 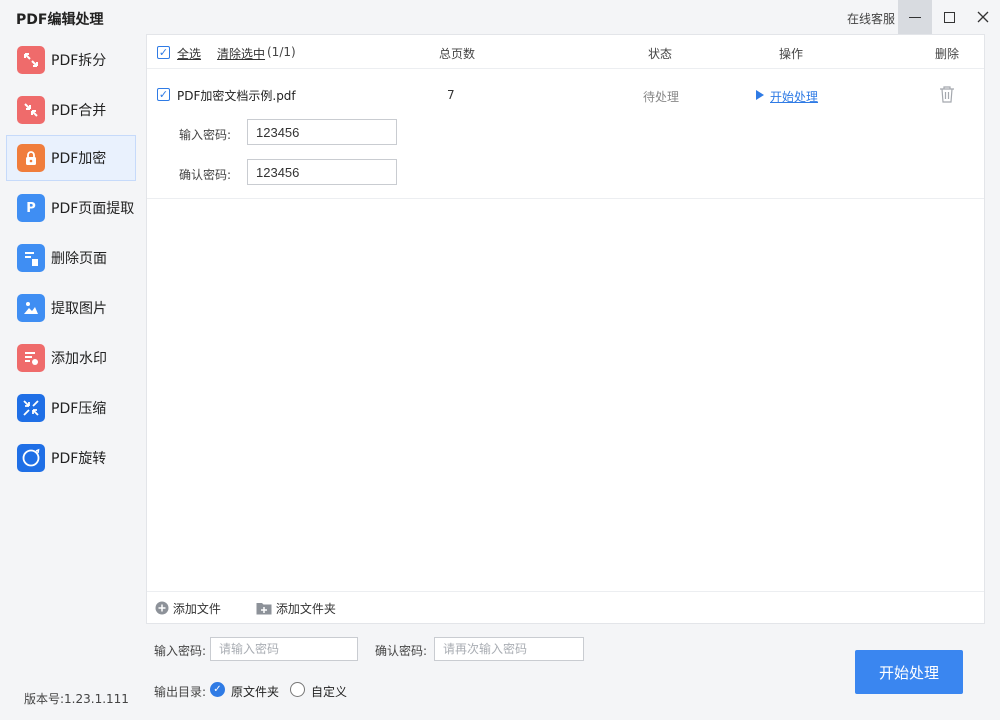 What do you see at coordinates (79, 309) in the screenshot?
I see `sidebar-item-label: 提取图片` at bounding box center [79, 309].